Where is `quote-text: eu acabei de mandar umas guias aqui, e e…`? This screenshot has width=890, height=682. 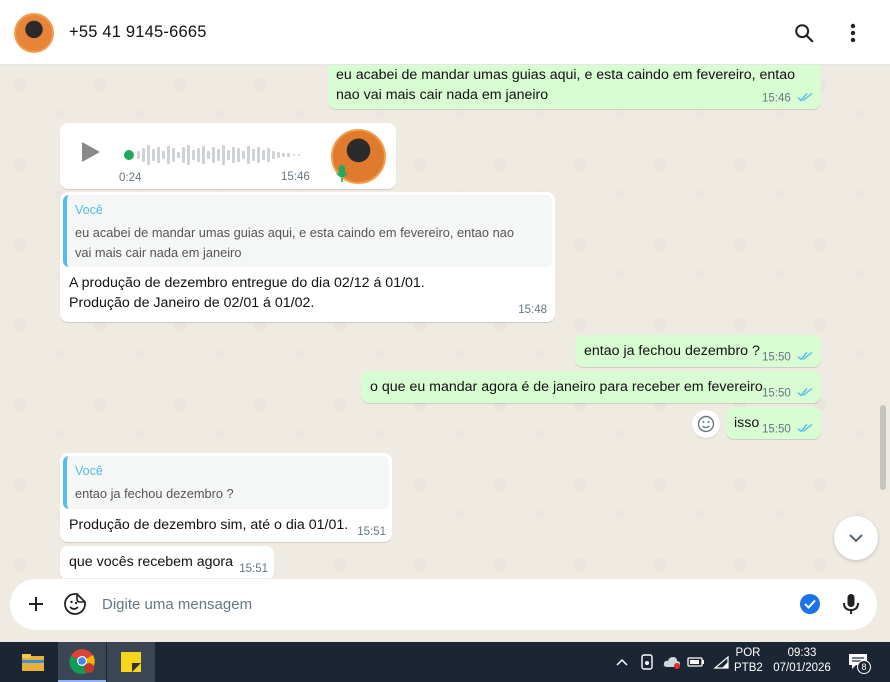 quote-text: eu acabei de mandar umas guias aqui, e e… is located at coordinates (294, 232).